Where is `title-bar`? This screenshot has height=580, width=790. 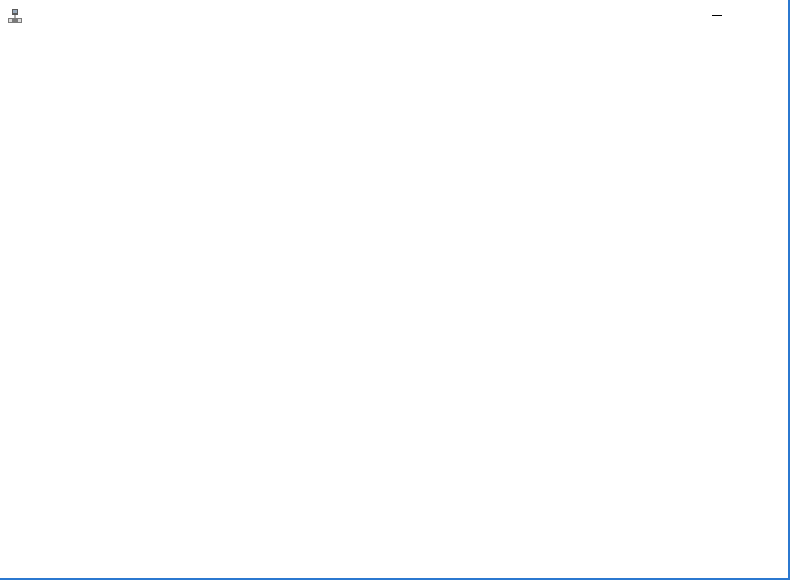 title-bar is located at coordinates (394, 16).